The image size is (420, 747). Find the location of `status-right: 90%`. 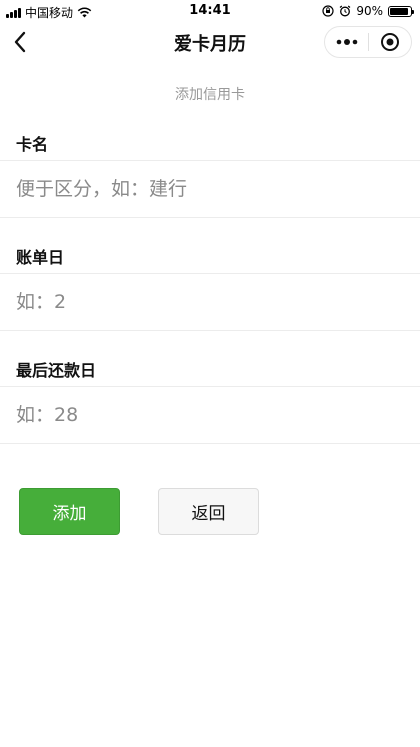

status-right: 90% is located at coordinates (368, 11).